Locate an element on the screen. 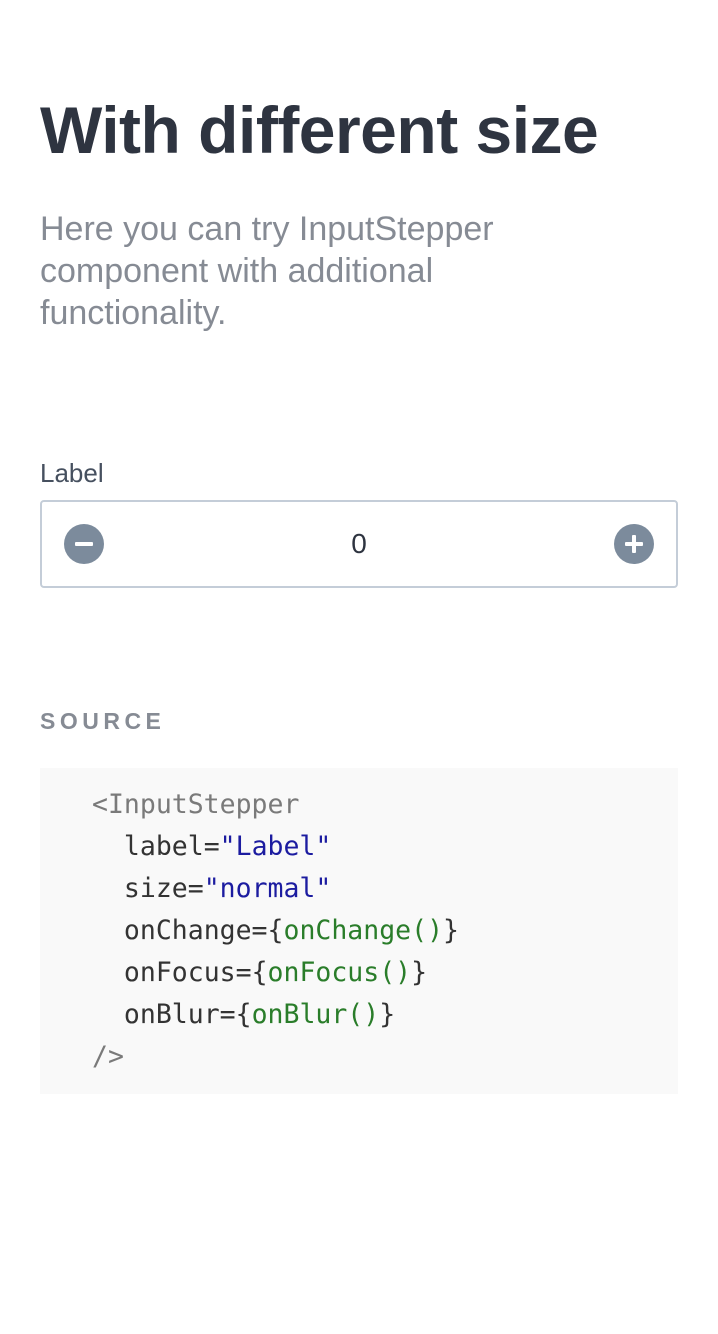 The image size is (718, 1334). source-heading: SOURCE is located at coordinates (103, 721).